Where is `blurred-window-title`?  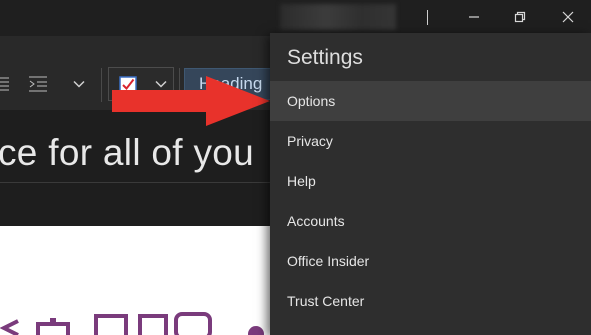 blurred-window-title is located at coordinates (338, 17).